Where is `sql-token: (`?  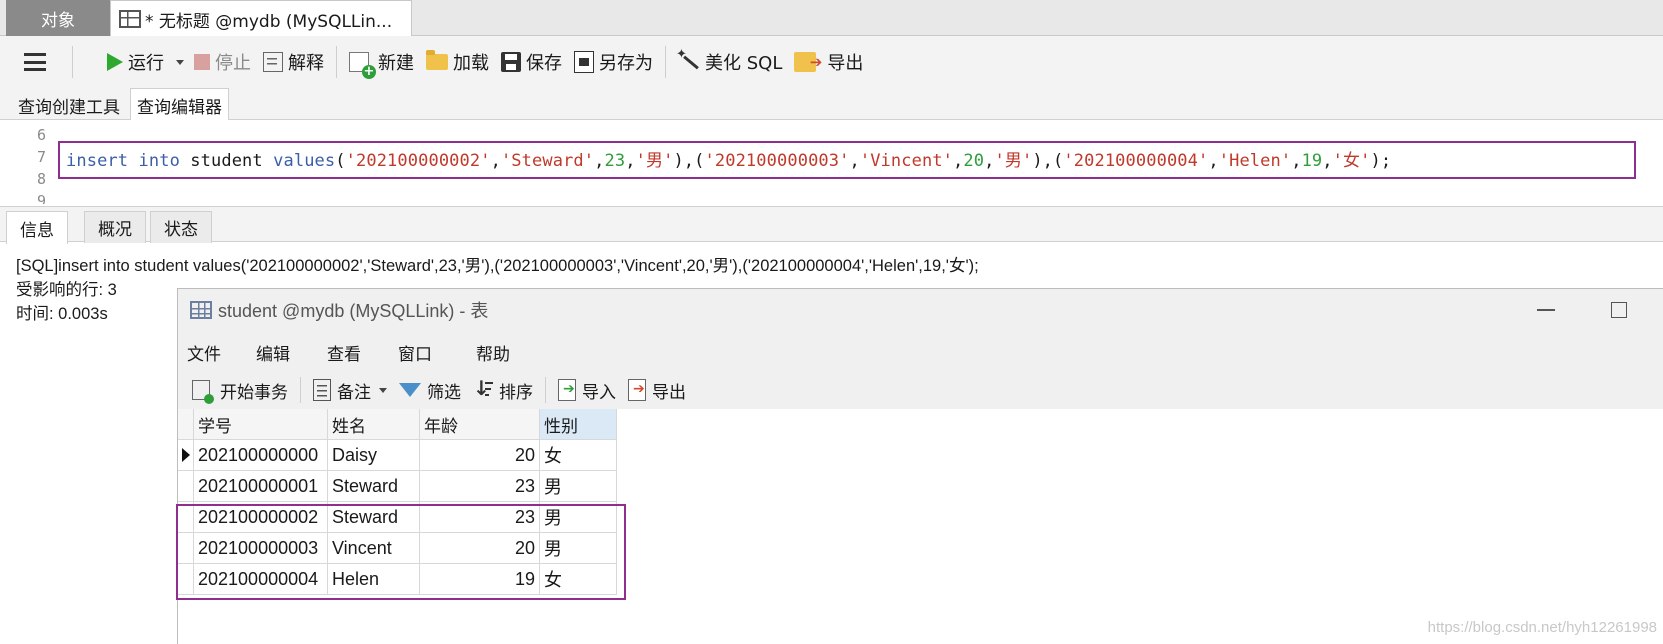 sql-token: ( is located at coordinates (340, 161).